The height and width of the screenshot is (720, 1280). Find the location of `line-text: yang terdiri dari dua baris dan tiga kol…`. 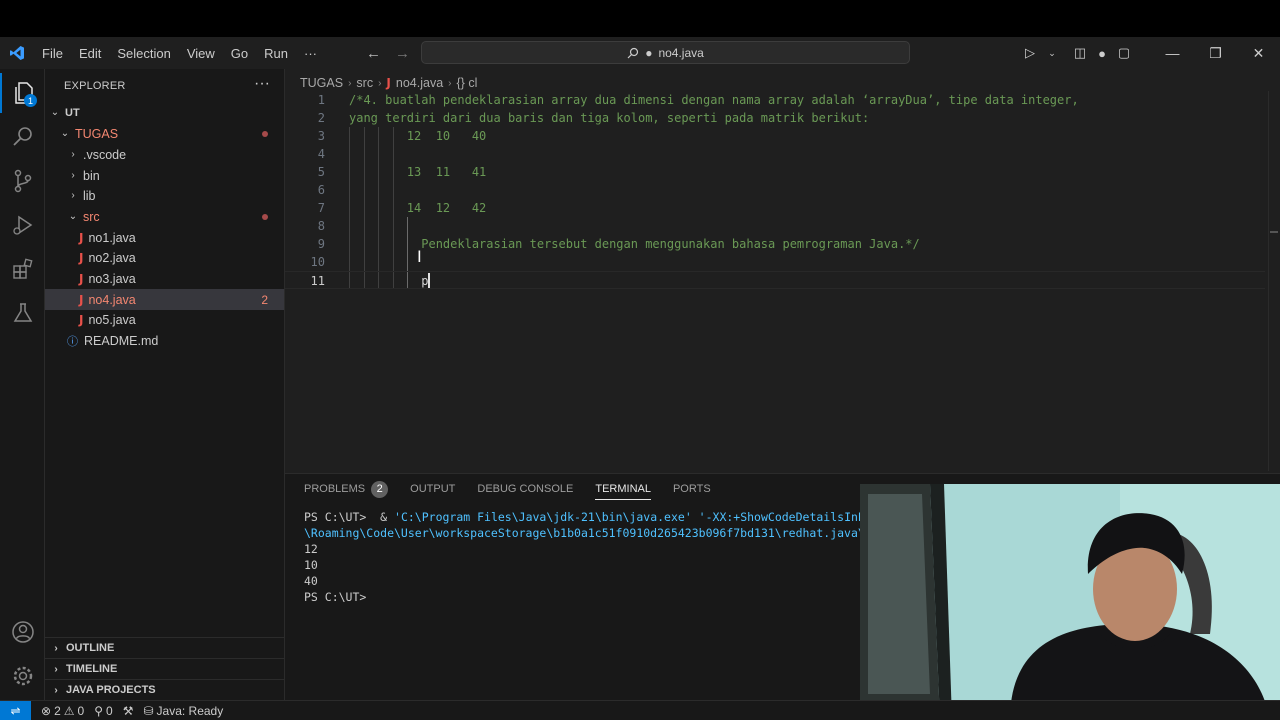

line-text: yang terdiri dari dua baris dan tiga kol… is located at coordinates (609, 118).